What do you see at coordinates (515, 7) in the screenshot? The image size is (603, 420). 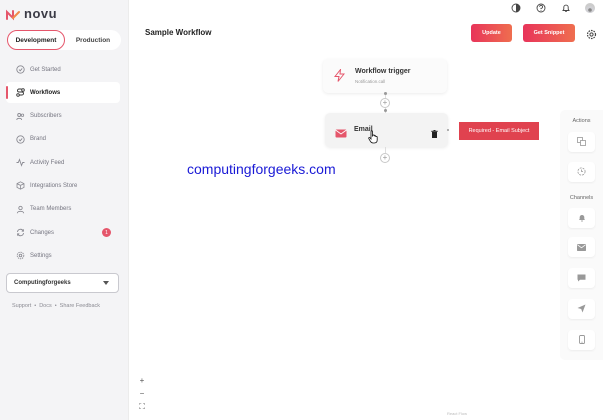 I see `theme-toggle-icon` at bounding box center [515, 7].